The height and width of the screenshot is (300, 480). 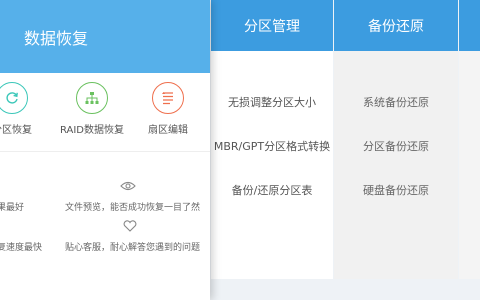 I want to click on partition-menu-title: 分区管理, so click(x=272, y=25).